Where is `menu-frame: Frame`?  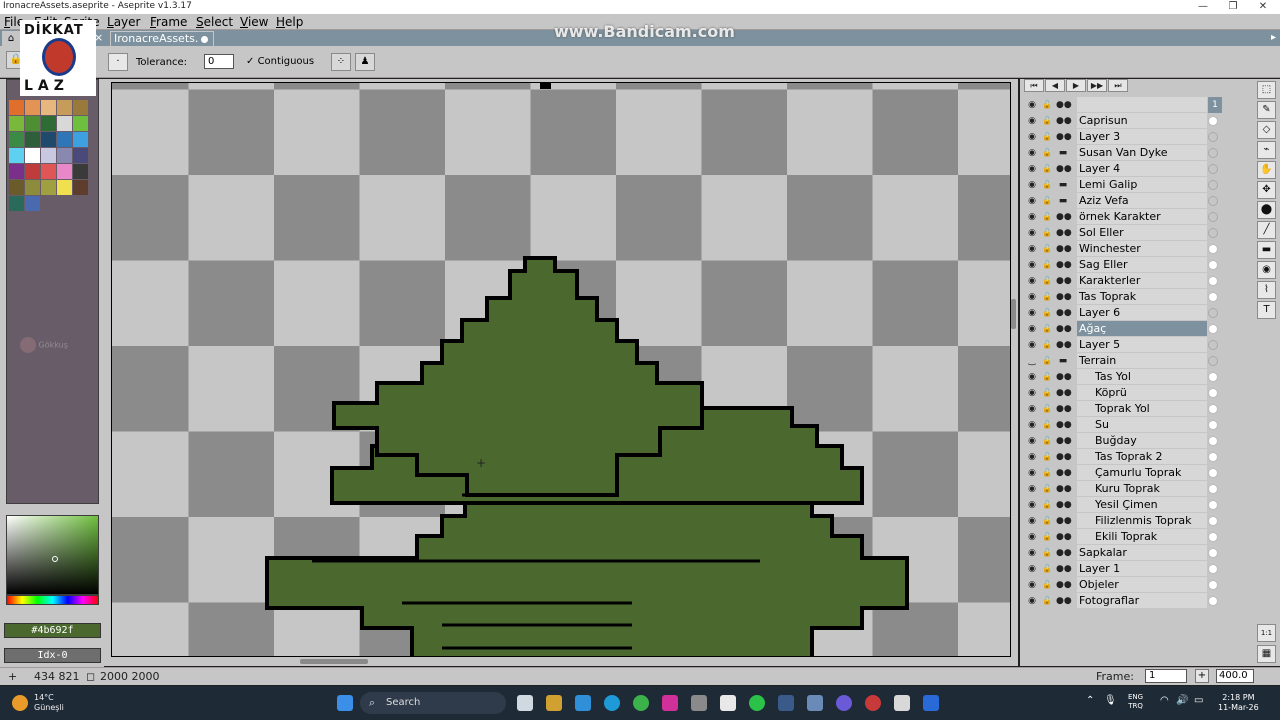
menu-frame: Frame is located at coordinates (168, 22).